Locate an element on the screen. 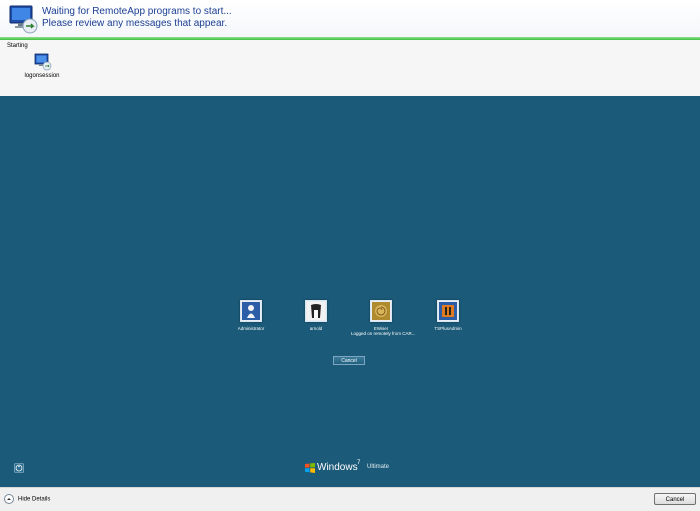  dog-icon is located at coordinates (316, 311).